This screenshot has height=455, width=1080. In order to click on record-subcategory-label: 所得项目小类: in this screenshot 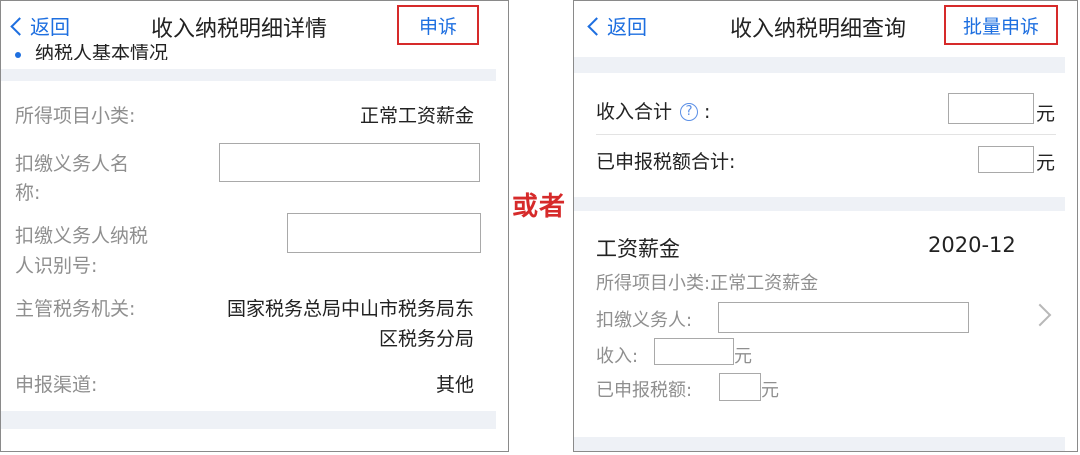, I will do `click(653, 283)`.